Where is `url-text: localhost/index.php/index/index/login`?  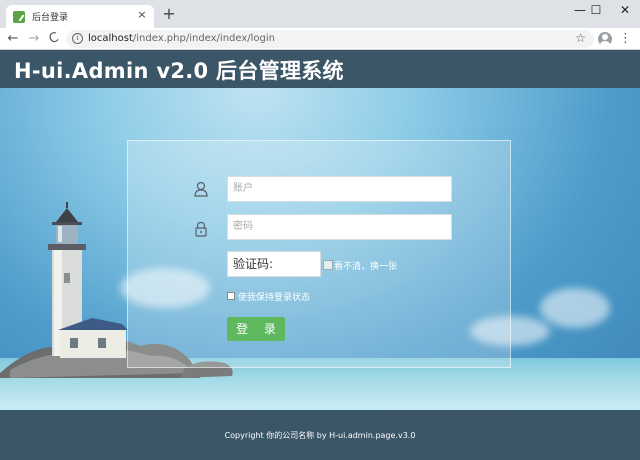
url-text: localhost/index.php/index/index/login is located at coordinates (181, 38).